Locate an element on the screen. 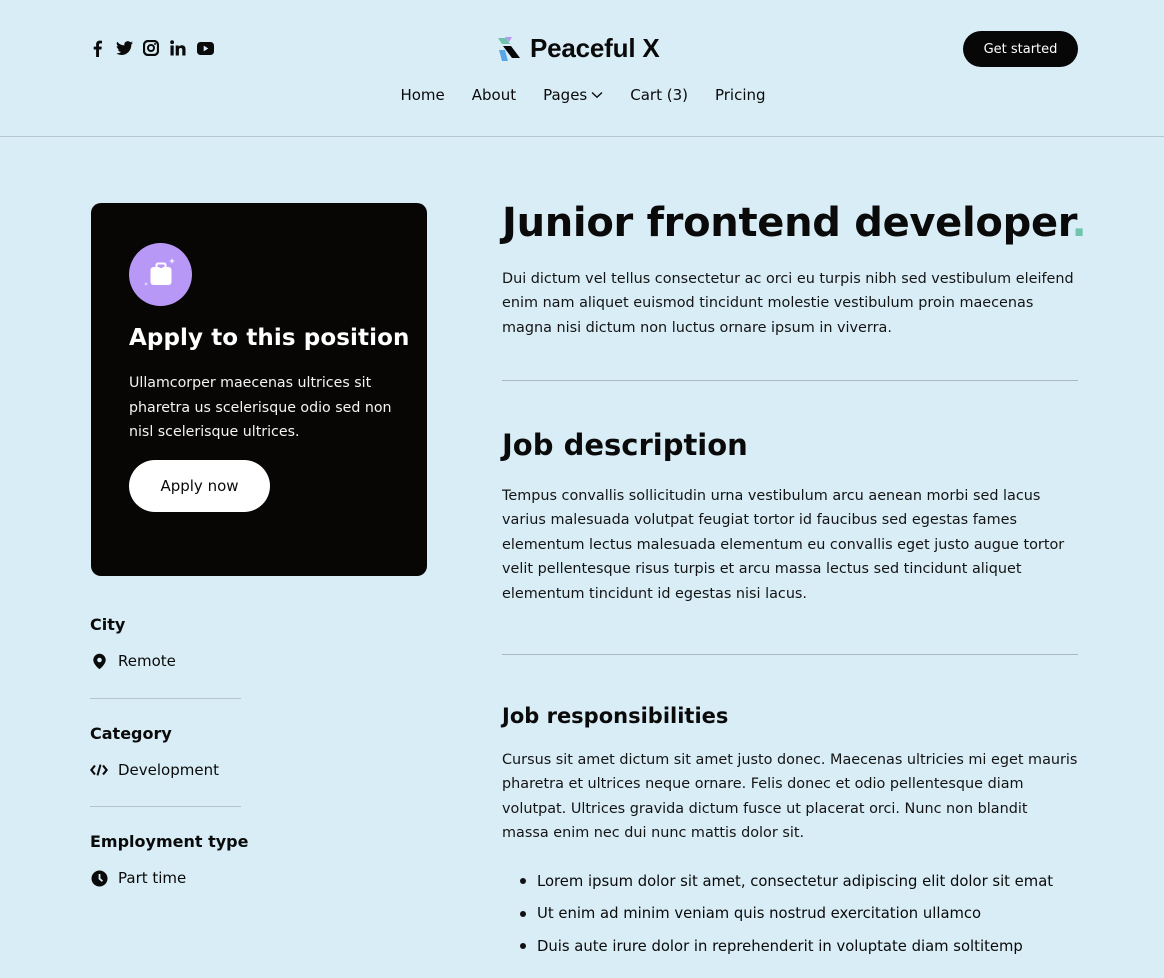 The height and width of the screenshot is (978, 1164). logo-text: Peaceful X is located at coordinates (595, 48).